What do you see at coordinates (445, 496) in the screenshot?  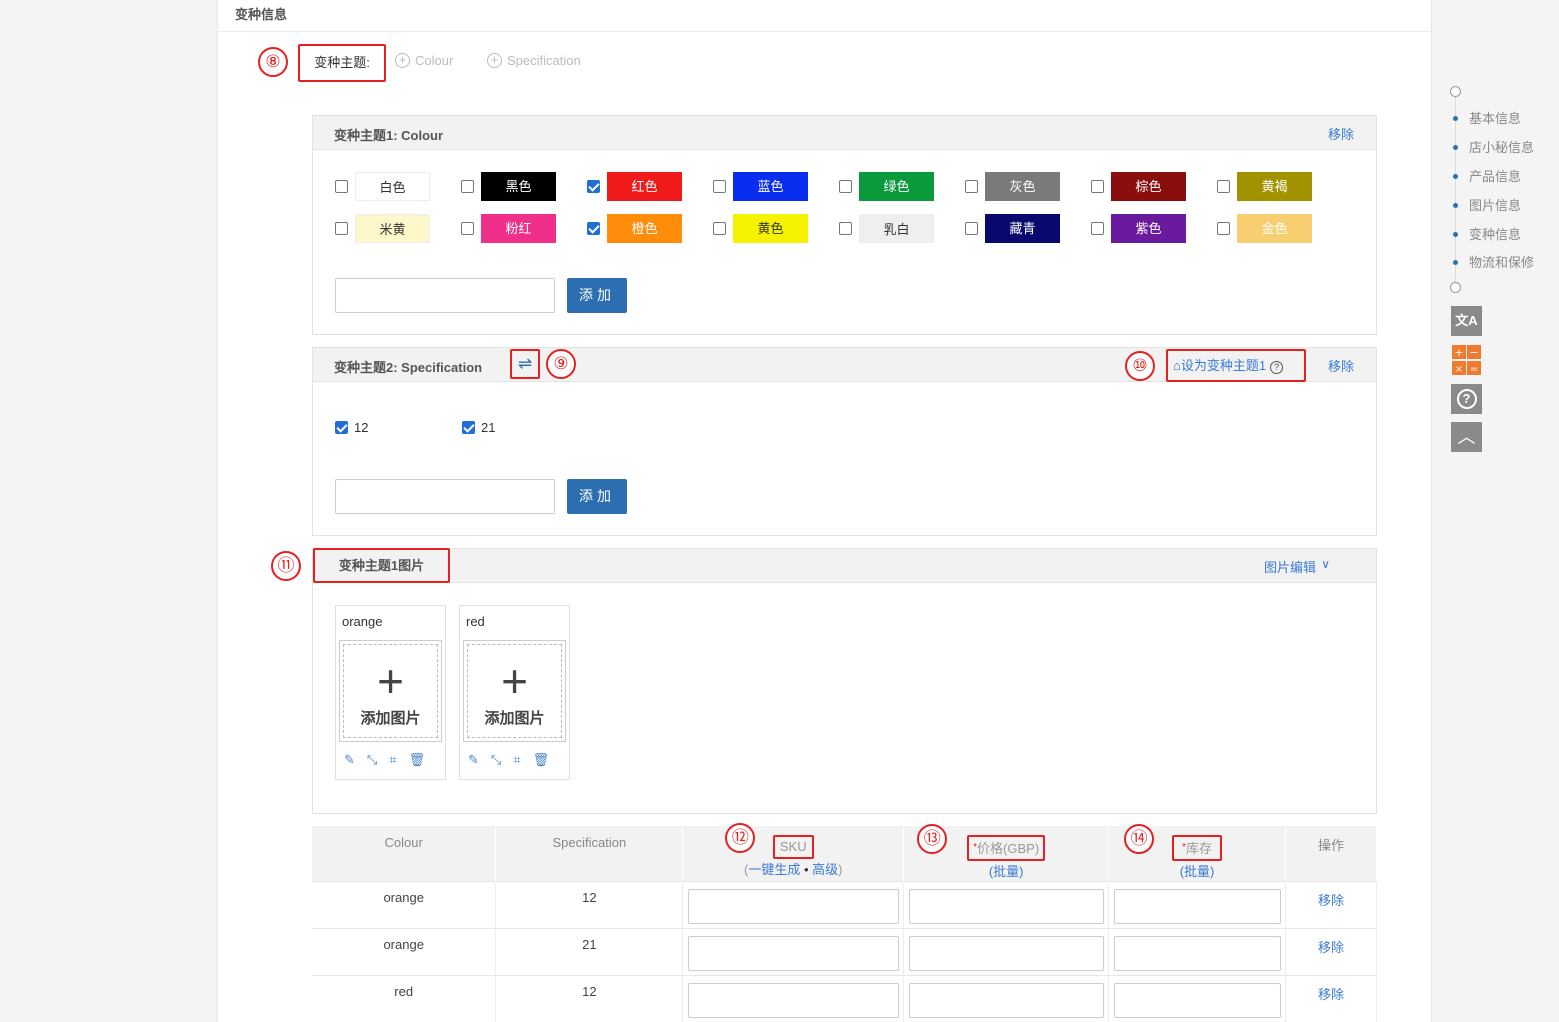 I see `theme2-add-input` at bounding box center [445, 496].